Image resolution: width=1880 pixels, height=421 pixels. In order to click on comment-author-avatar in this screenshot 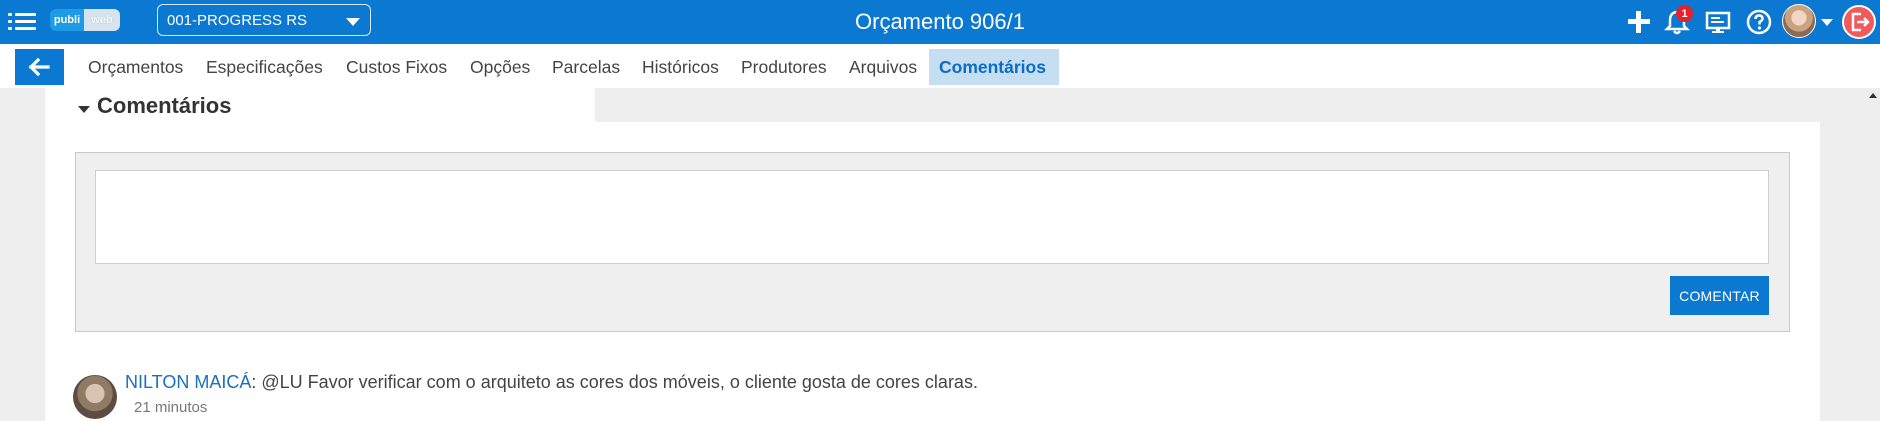, I will do `click(95, 397)`.